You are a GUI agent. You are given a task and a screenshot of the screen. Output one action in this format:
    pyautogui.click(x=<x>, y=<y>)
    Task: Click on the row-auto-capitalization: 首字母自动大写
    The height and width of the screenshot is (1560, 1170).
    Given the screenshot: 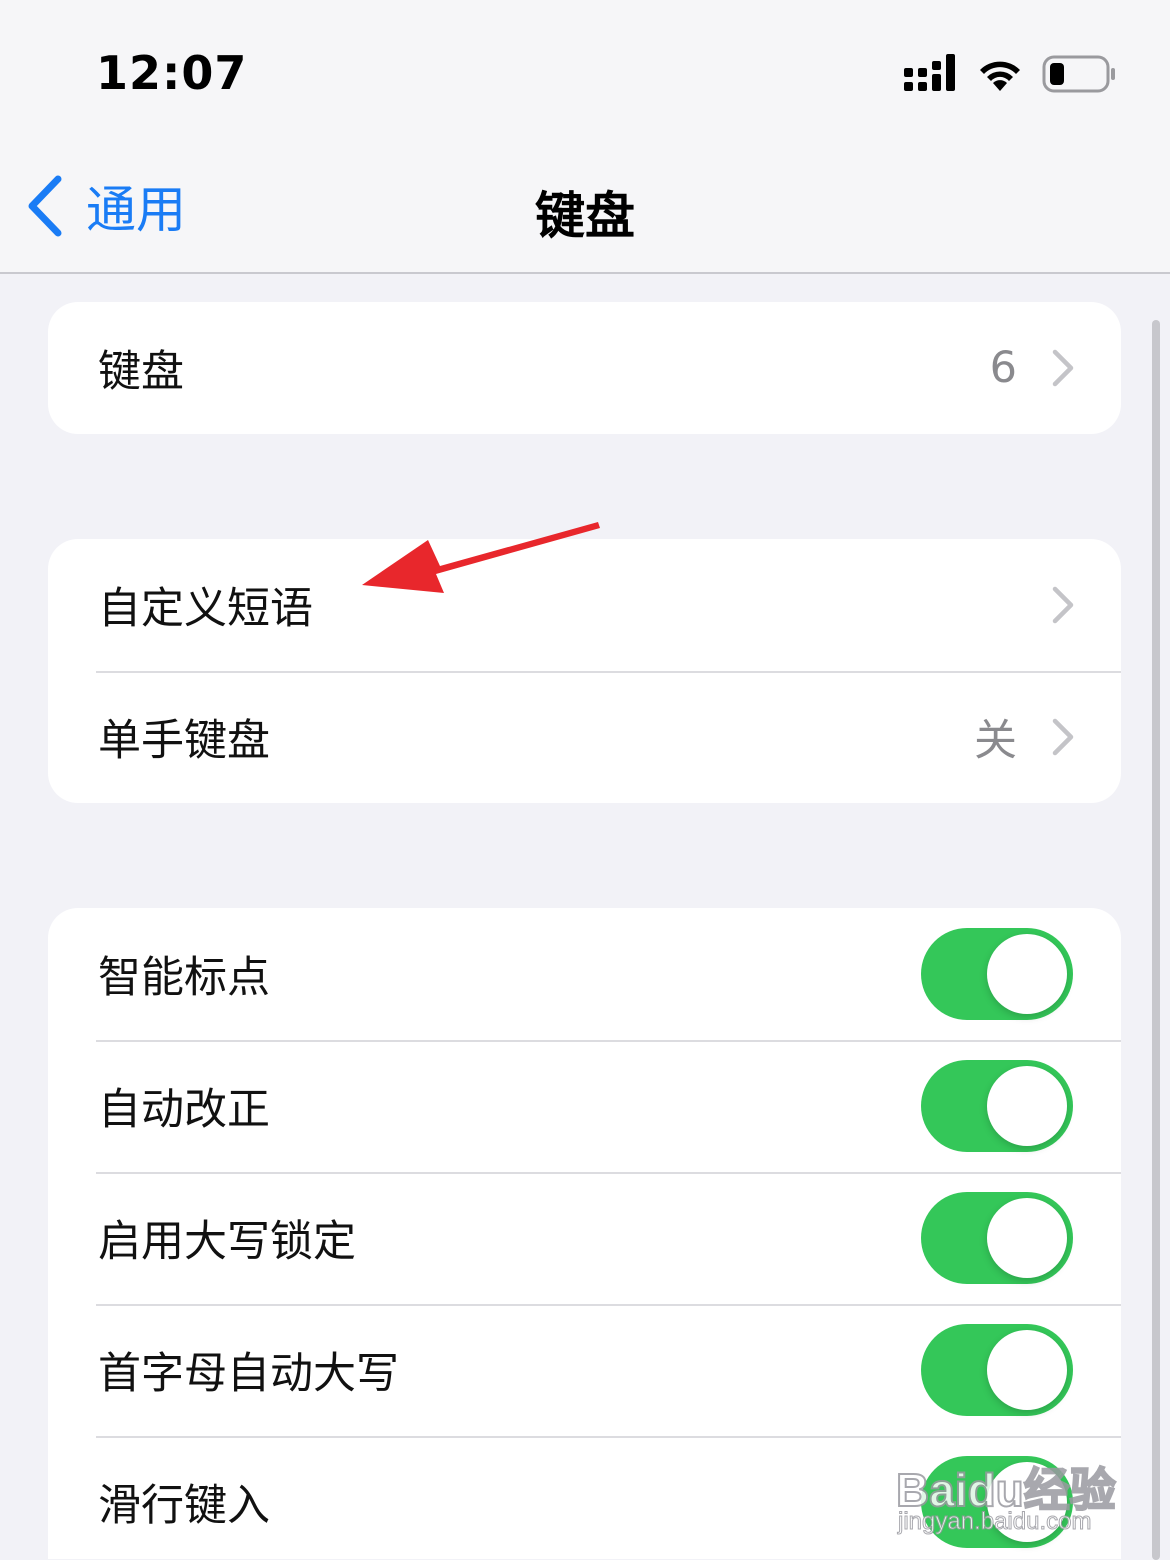 What is the action you would take?
    pyautogui.click(x=584, y=1370)
    